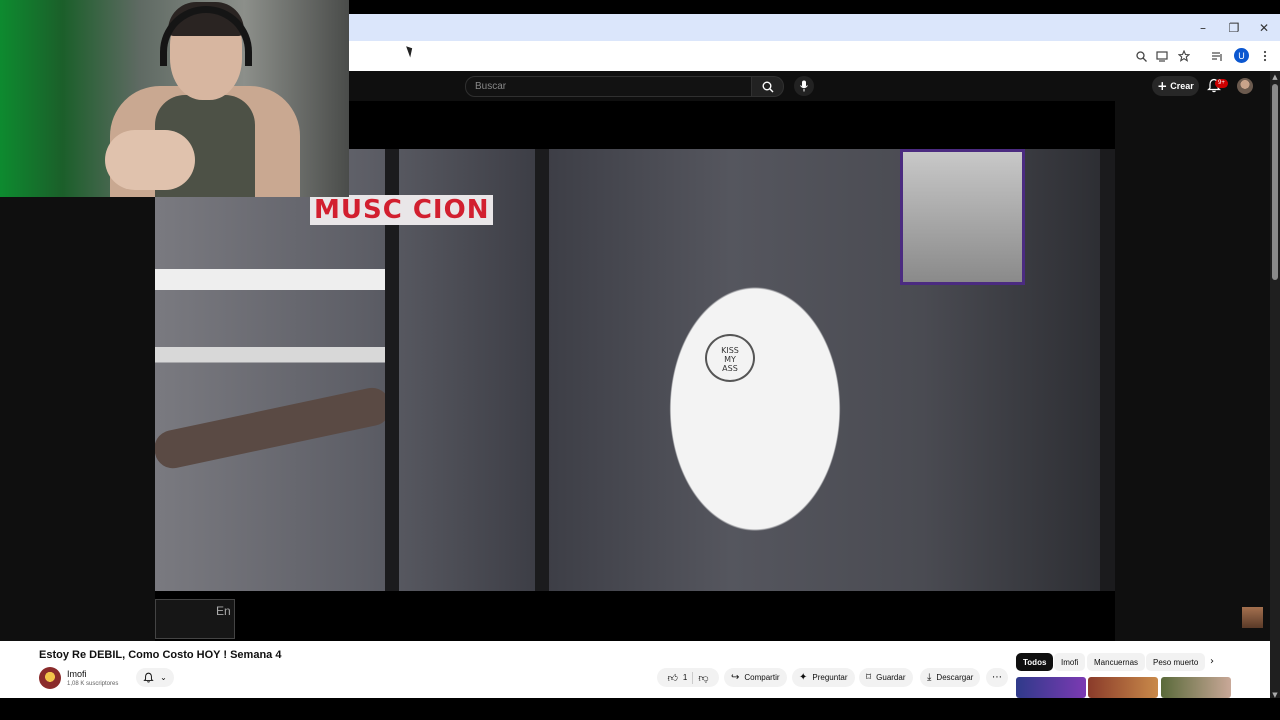  I want to click on user-avatar, so click(1245, 86).